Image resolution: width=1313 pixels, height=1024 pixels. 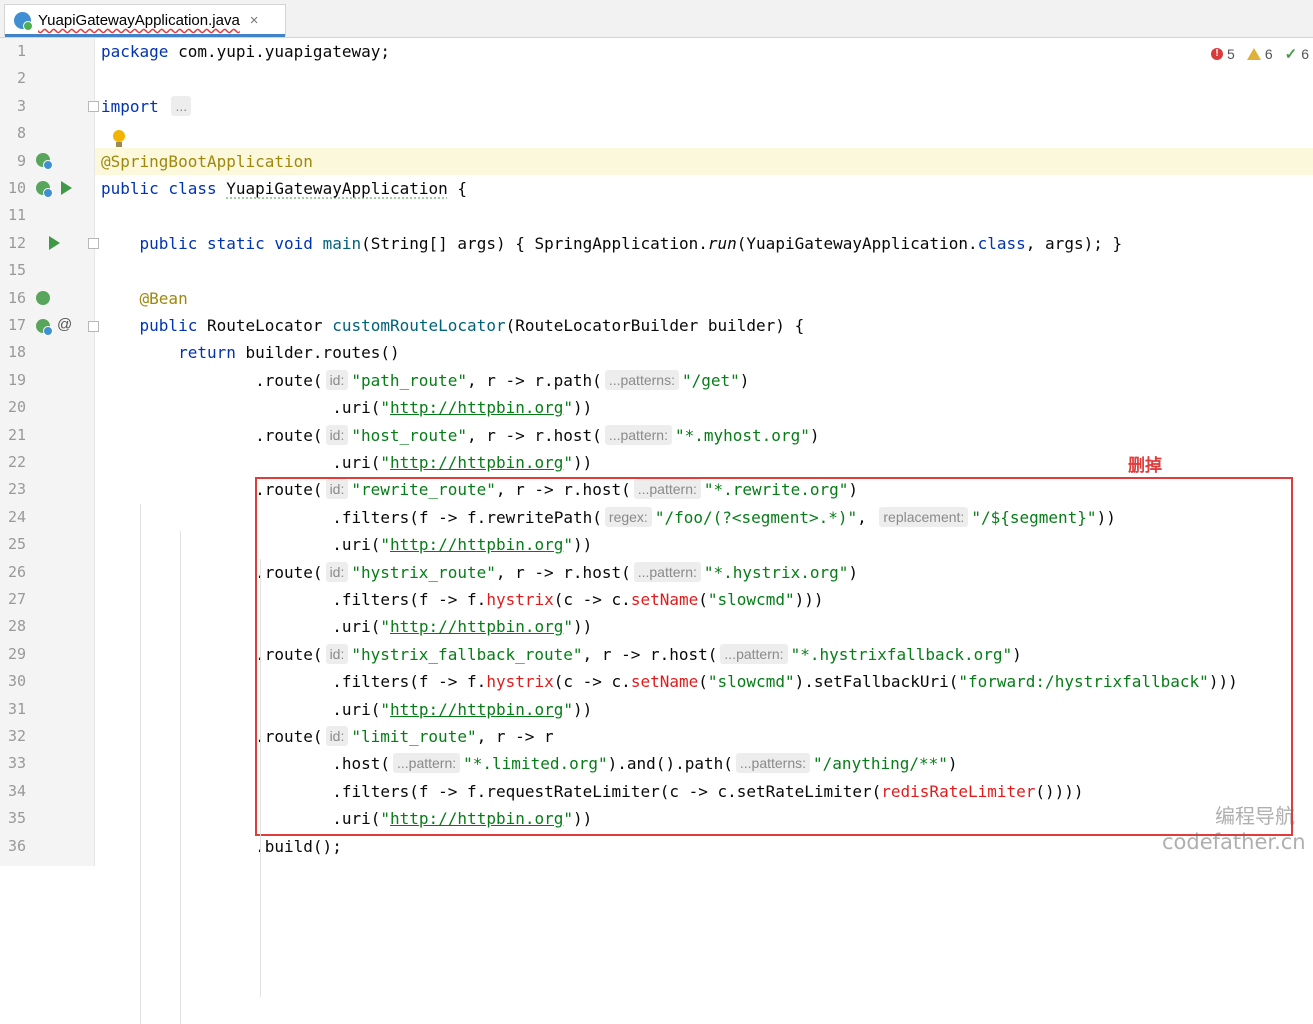 I want to click on line-number: 1, so click(x=13, y=51).